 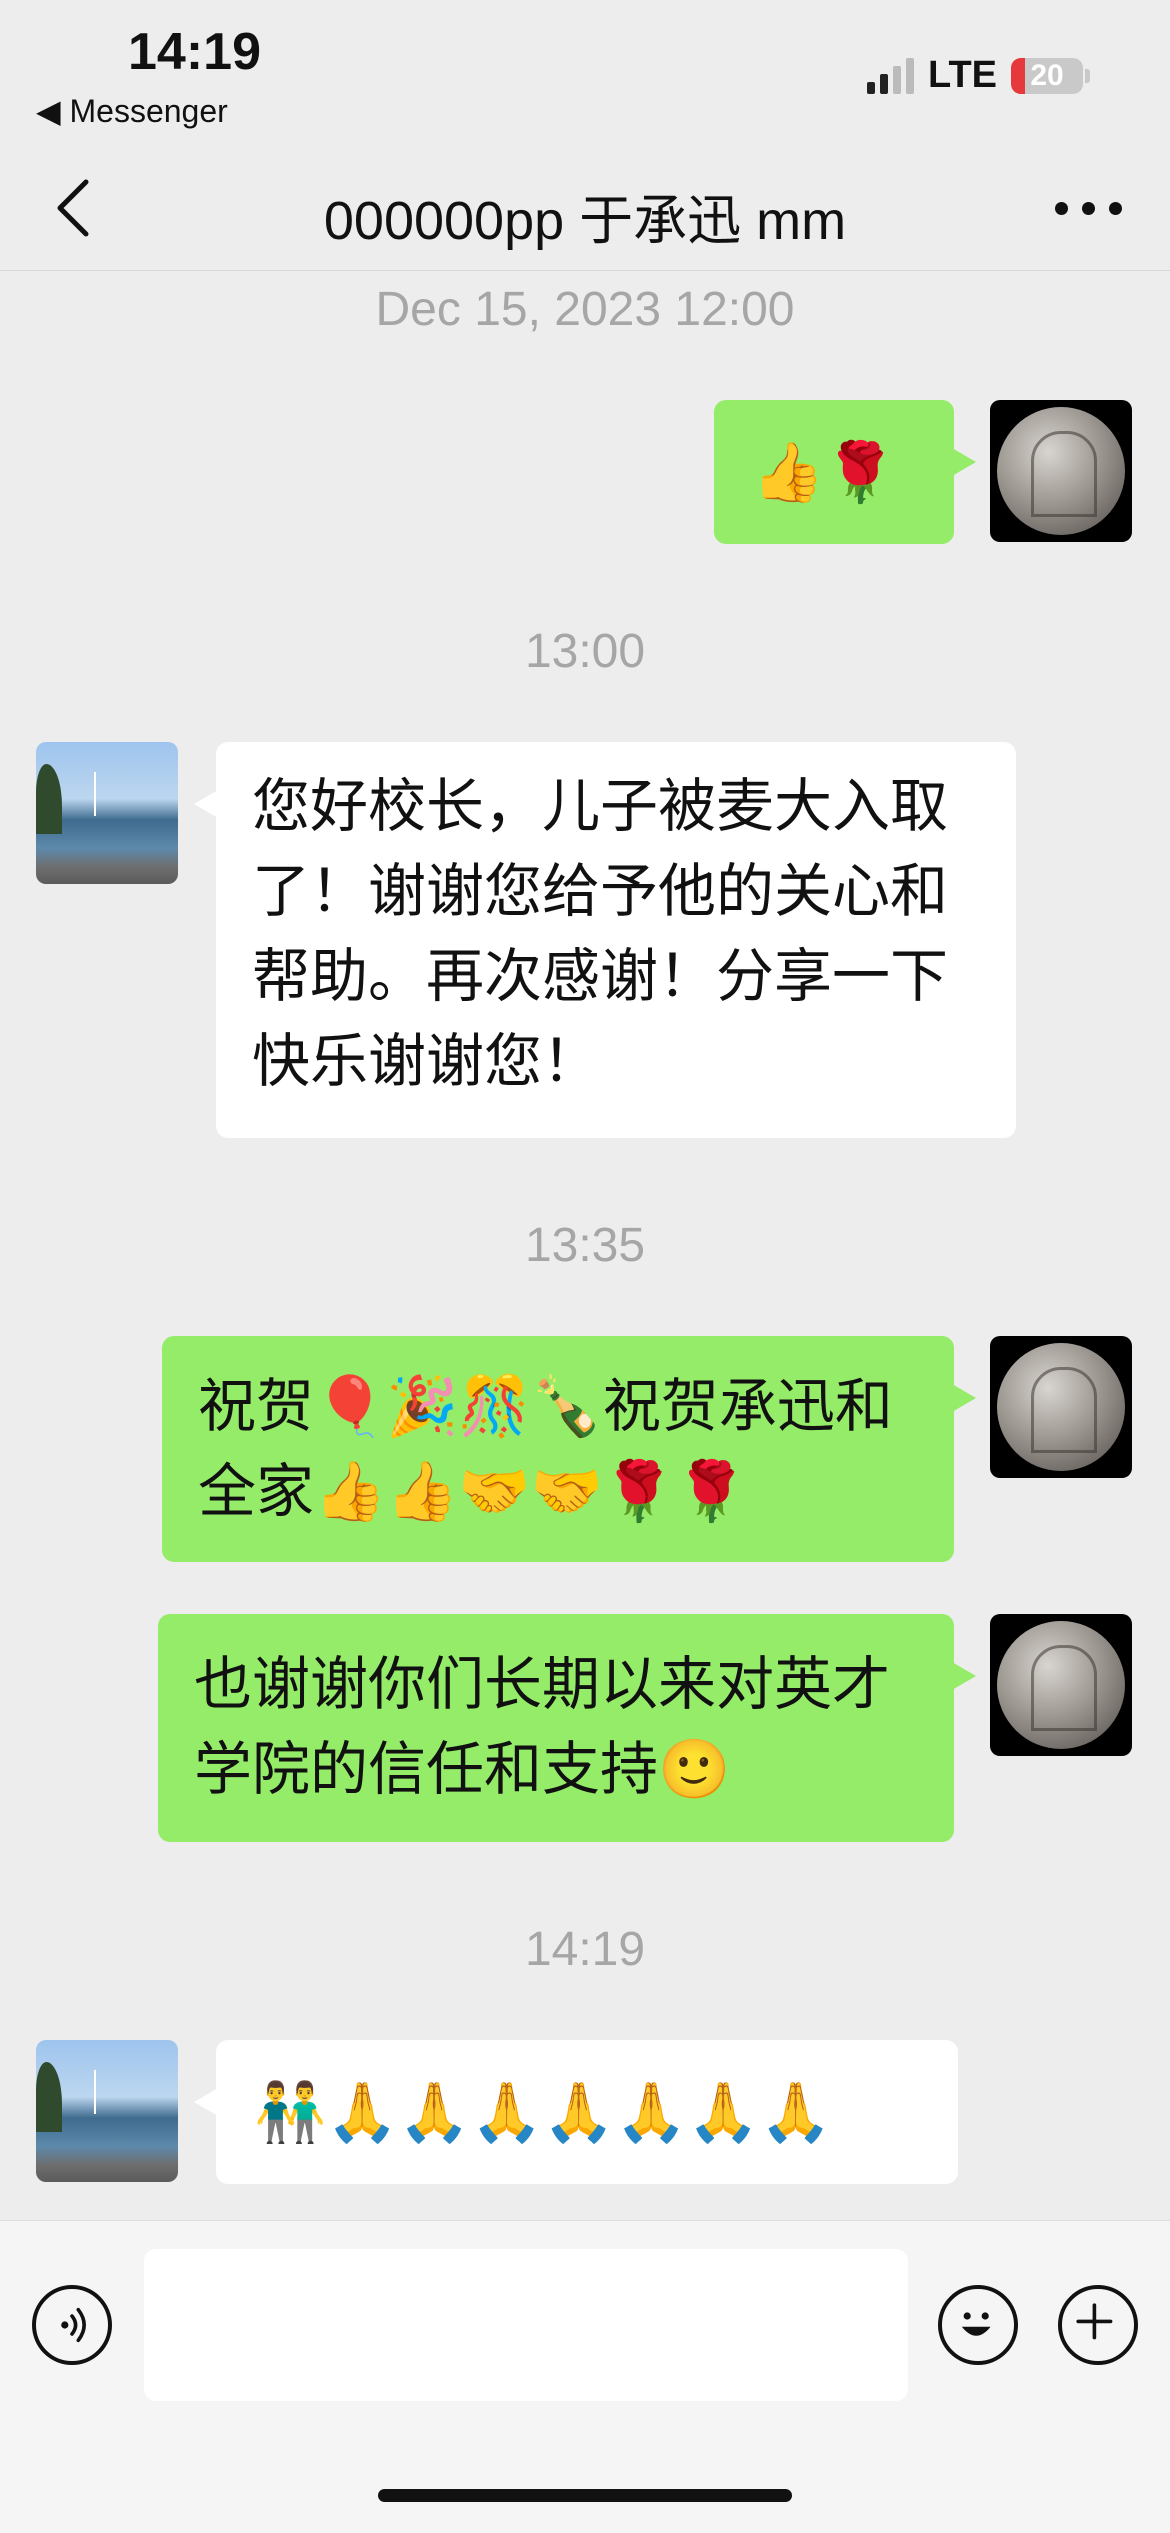 I want to click on message-bubble-received: 👬🙏🙏🙏🙏🙏🙏🙏, so click(x=576, y=2112).